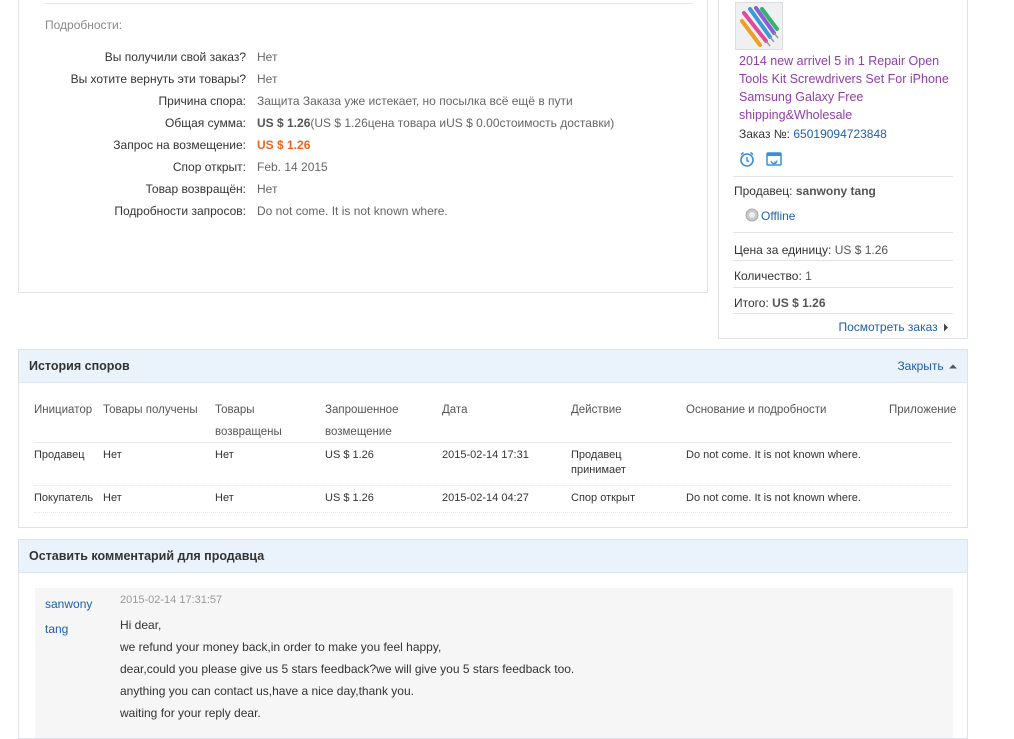  I want to click on seller-status: Offline, so click(770, 216).